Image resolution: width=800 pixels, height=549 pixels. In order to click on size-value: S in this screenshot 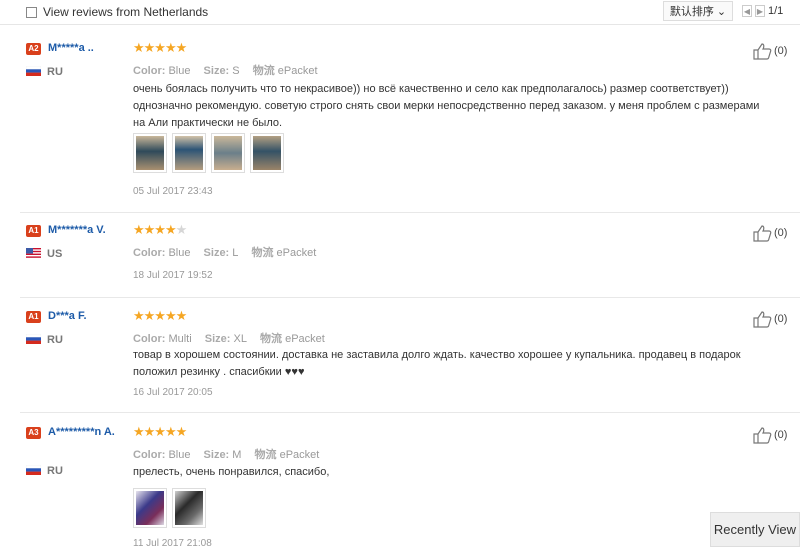, I will do `click(236, 71)`.